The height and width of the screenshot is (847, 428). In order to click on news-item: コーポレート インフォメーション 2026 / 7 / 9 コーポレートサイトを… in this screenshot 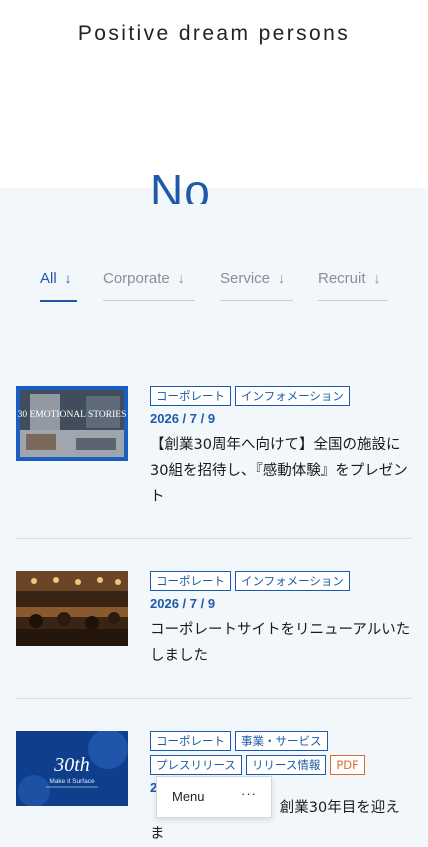, I will do `click(214, 621)`.